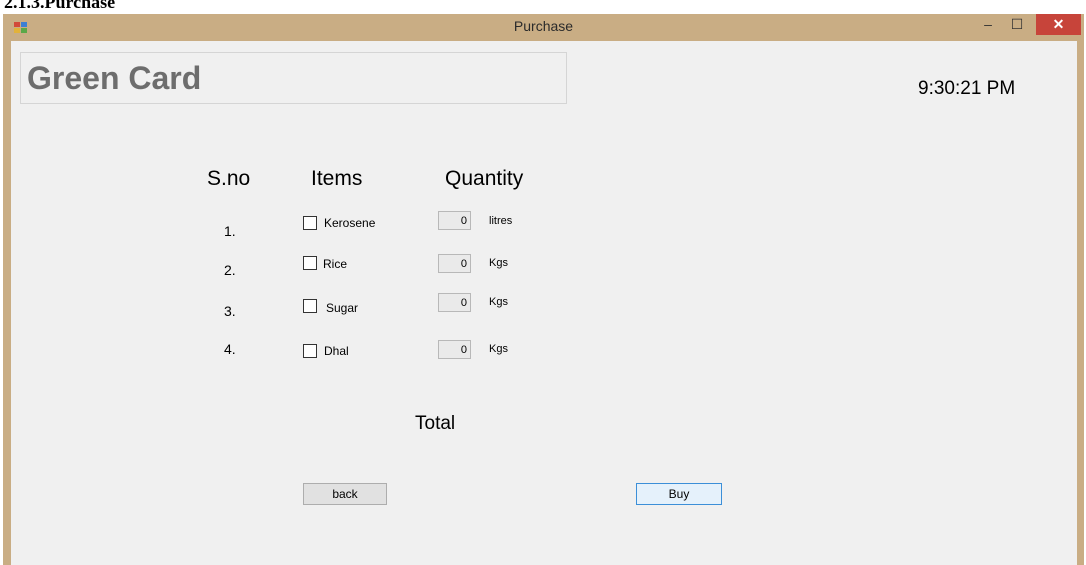 This screenshot has height=565, width=1086. Describe the element at coordinates (498, 263) in the screenshot. I see `rice-unit: Kgs` at that location.